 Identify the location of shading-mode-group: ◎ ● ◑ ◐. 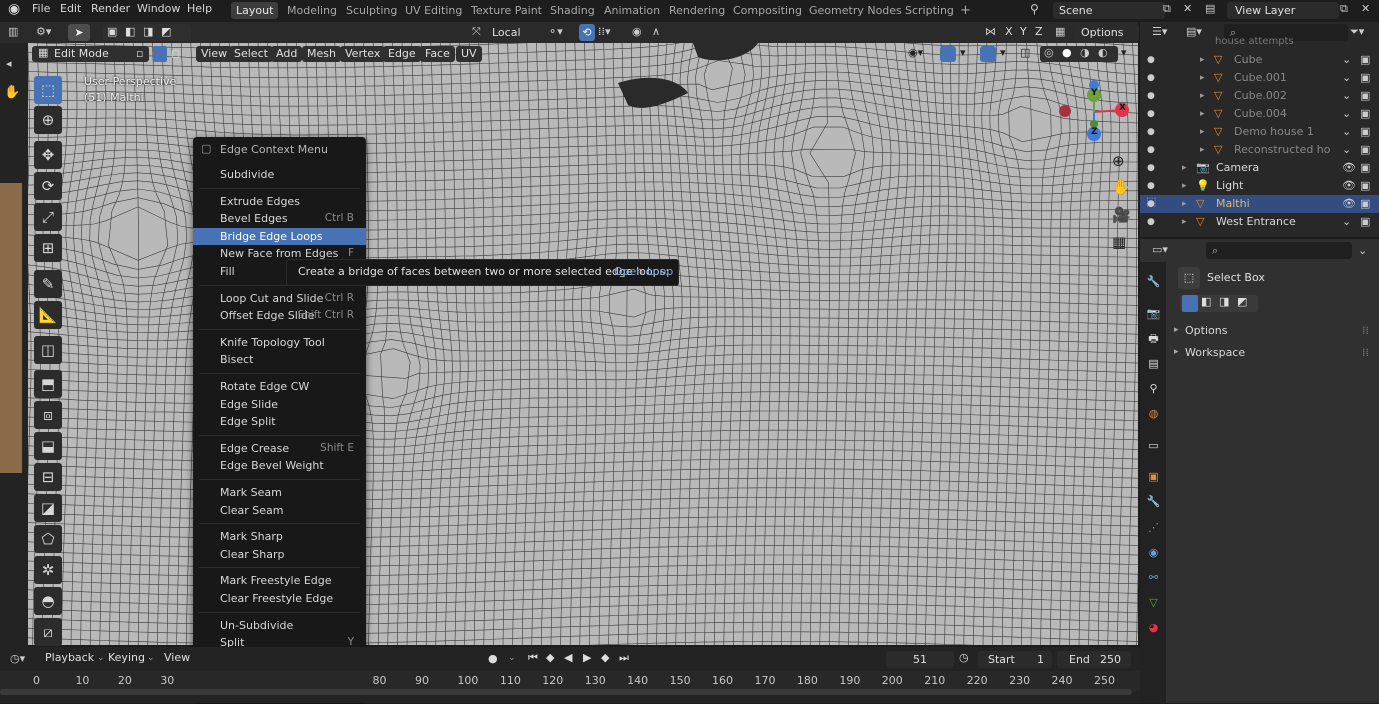
(1079, 54).